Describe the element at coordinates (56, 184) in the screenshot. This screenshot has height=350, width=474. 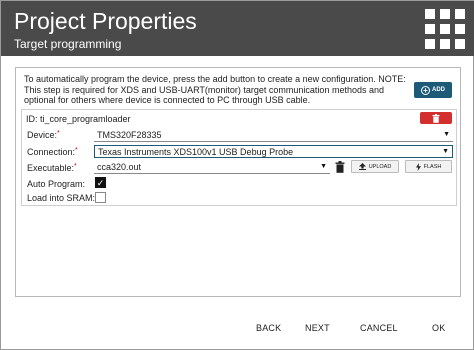
I see `auto-program-label: Auto Program:` at that location.